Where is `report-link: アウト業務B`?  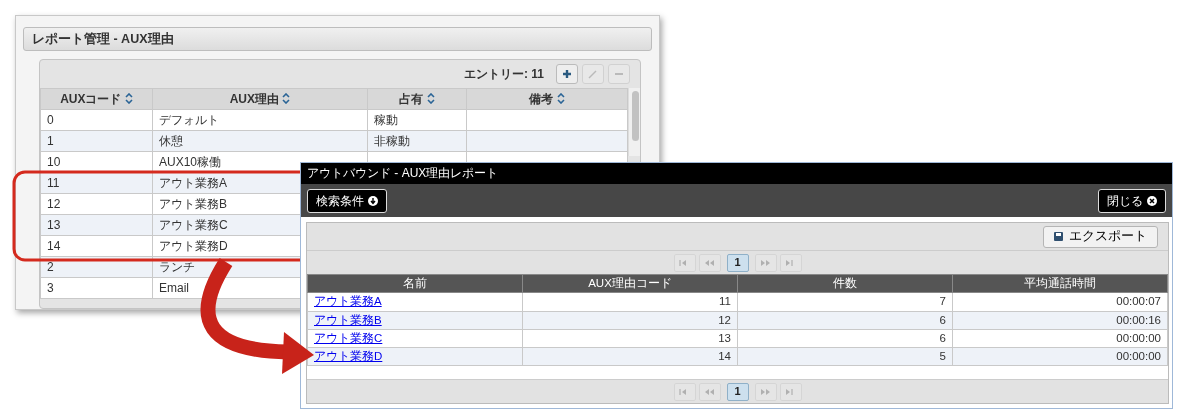
report-link: アウト業務B is located at coordinates (348, 319).